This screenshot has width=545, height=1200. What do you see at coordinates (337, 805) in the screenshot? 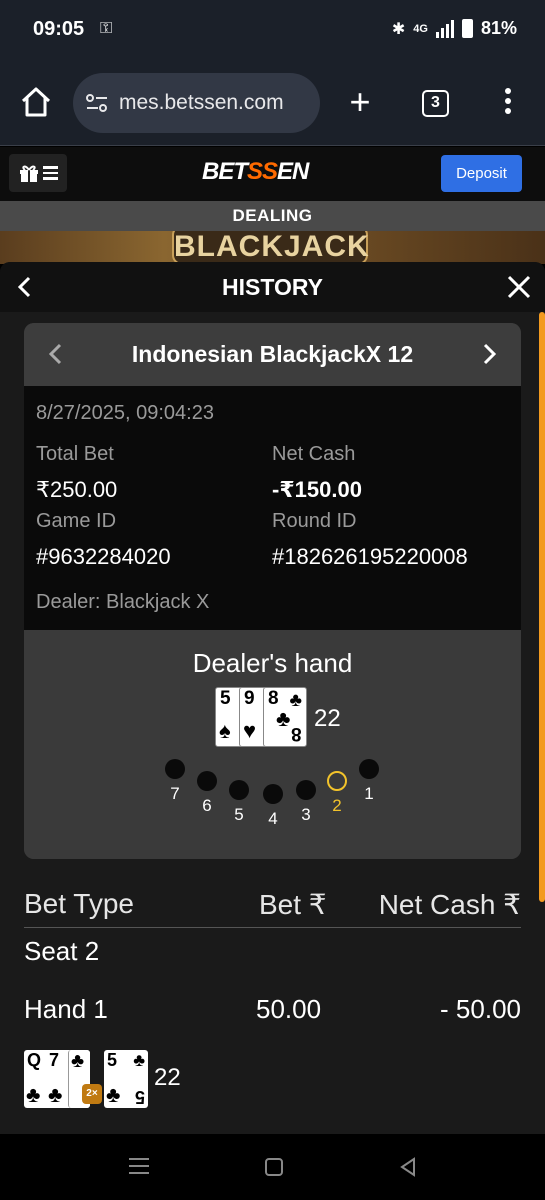
I see `seat-number-active: 2` at bounding box center [337, 805].